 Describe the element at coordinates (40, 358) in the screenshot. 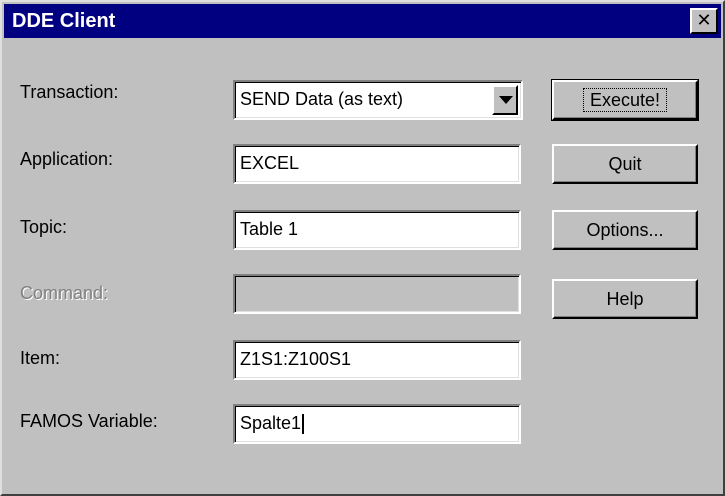

I see `item-label: Item:` at that location.